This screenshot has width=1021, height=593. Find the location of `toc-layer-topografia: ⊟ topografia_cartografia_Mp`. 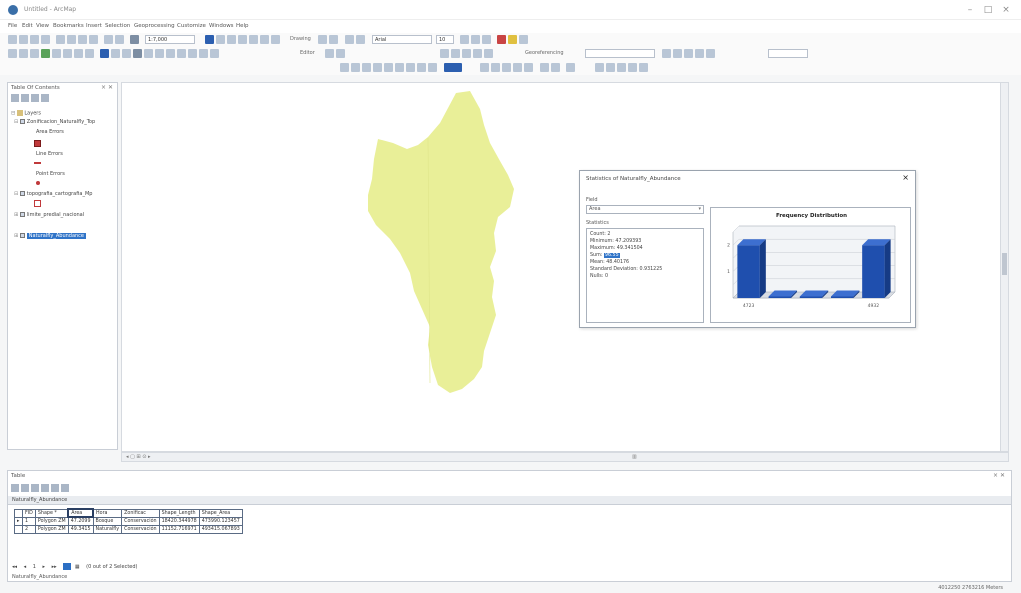

toc-layer-topografia: ⊟ topografia_cartografia_Mp is located at coordinates (53, 194).